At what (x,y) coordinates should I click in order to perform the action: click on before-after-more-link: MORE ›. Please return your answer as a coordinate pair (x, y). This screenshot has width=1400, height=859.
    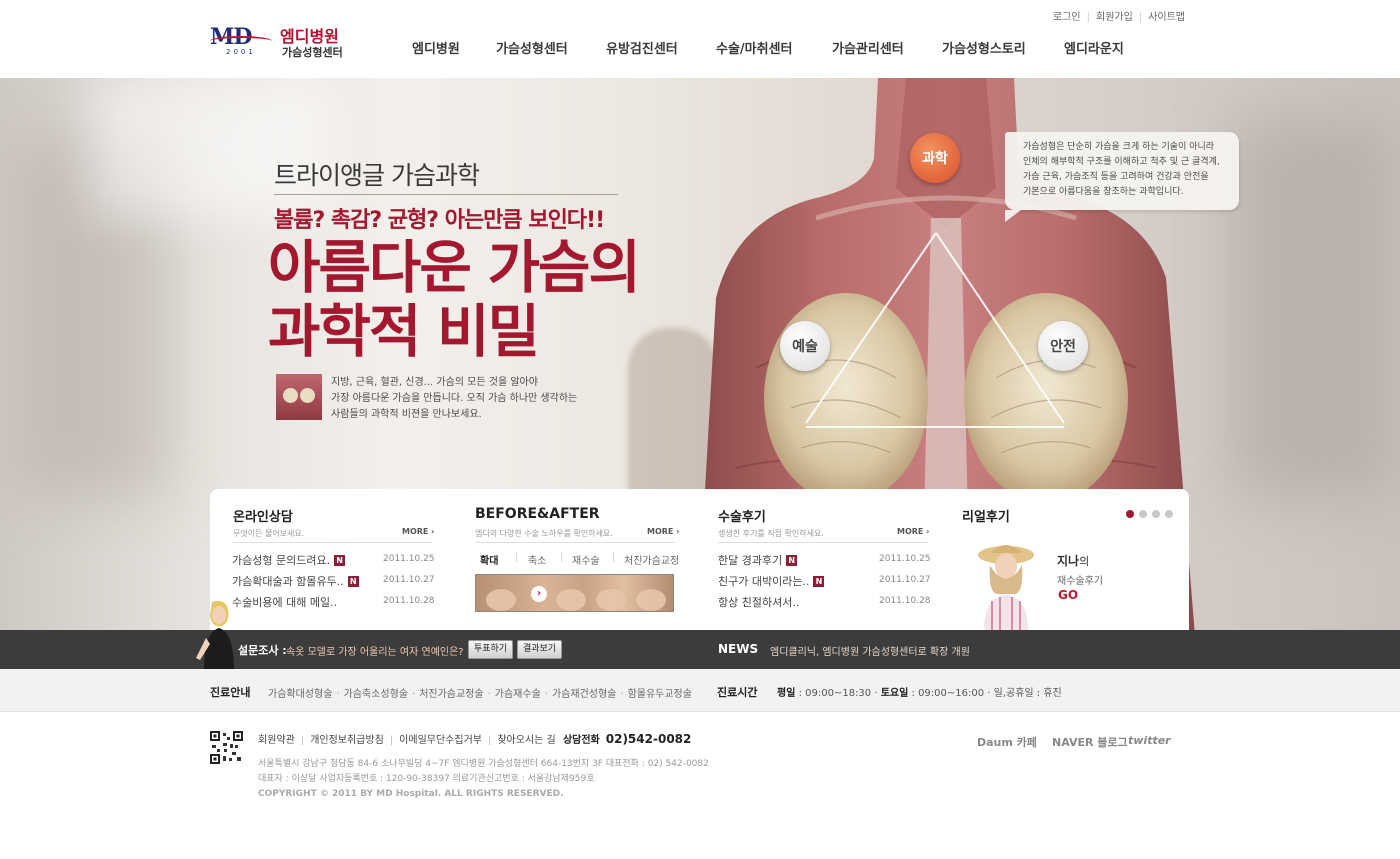
    Looking at the image, I should click on (663, 531).